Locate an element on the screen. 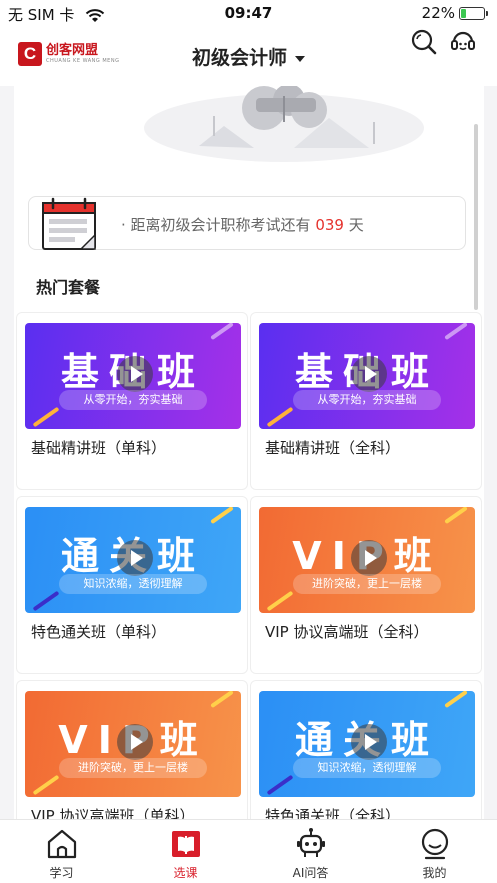  course-title: 基础精讲班（全科） is located at coordinates (333, 448).